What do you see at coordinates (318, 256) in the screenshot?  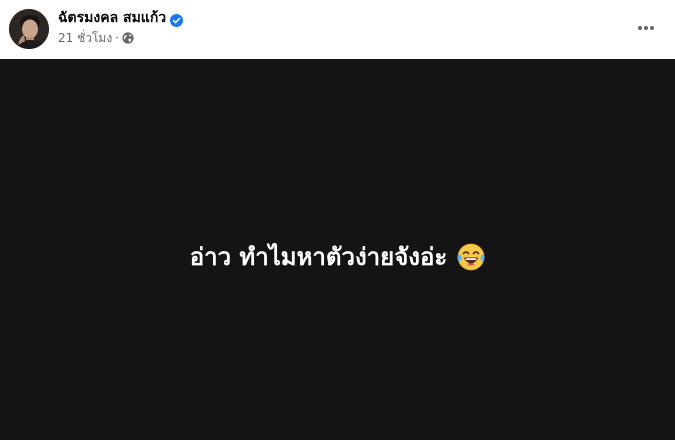 I see `status-text: อ่าว ทำไมหาตัวง่ายจังอ่ะ` at bounding box center [318, 256].